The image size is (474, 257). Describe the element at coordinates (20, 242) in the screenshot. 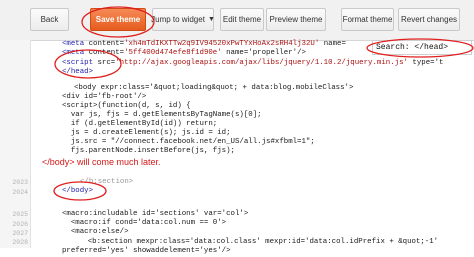

I see `line-number: 2028` at that location.